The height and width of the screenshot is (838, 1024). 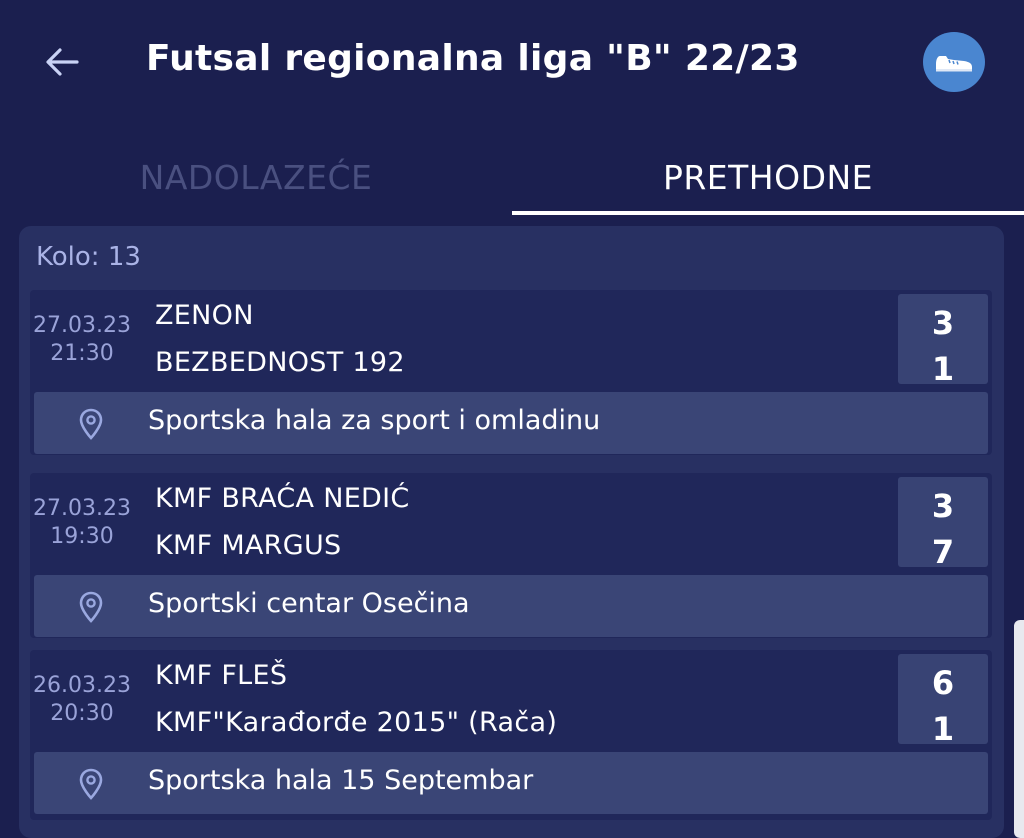 I want to click on match-time: 19:30, so click(x=82, y=536).